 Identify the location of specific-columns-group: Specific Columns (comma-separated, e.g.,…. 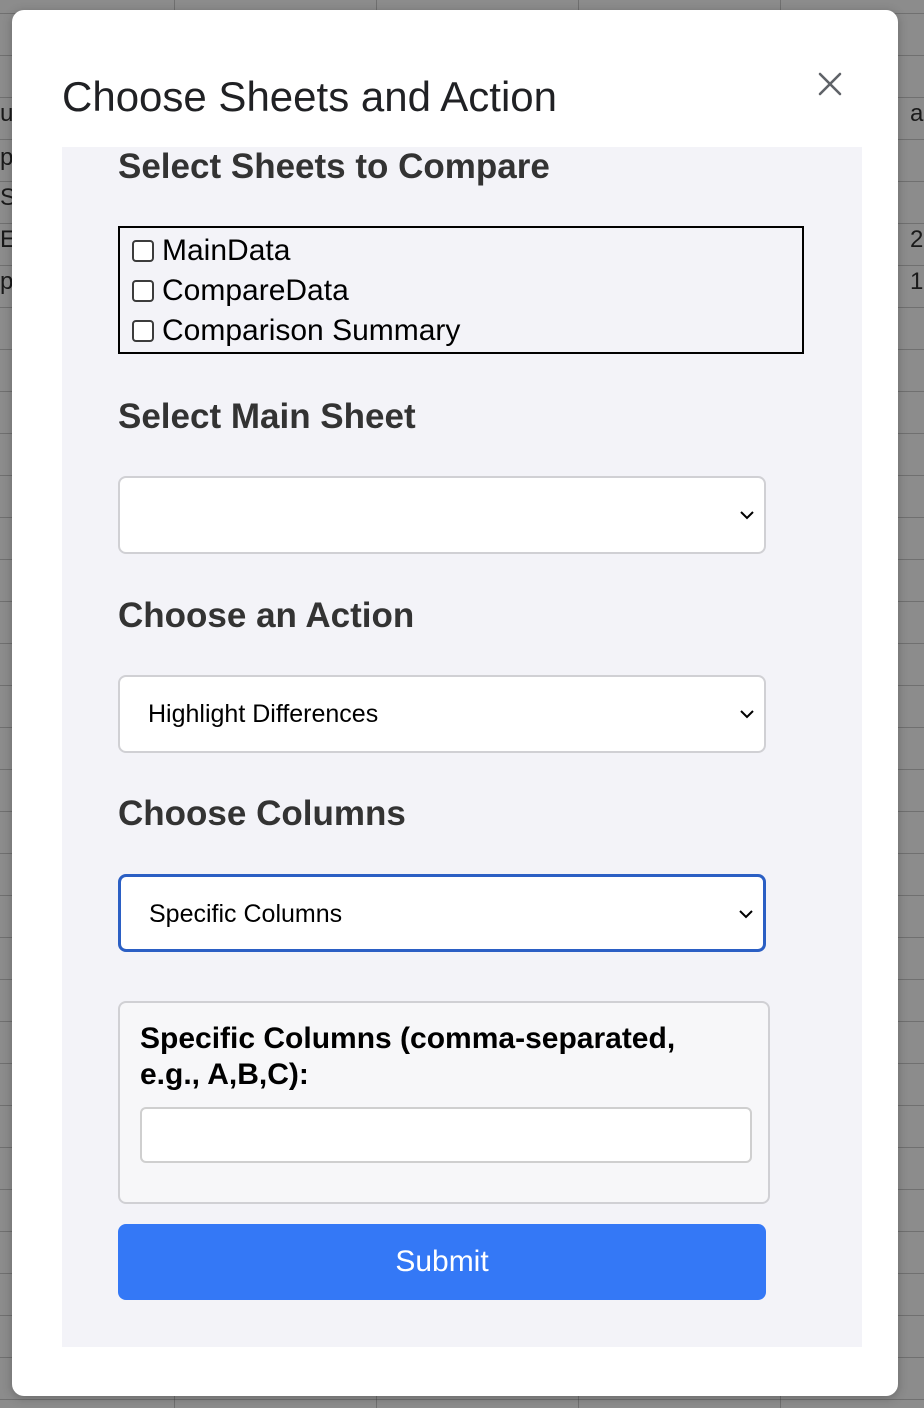
(444, 1102).